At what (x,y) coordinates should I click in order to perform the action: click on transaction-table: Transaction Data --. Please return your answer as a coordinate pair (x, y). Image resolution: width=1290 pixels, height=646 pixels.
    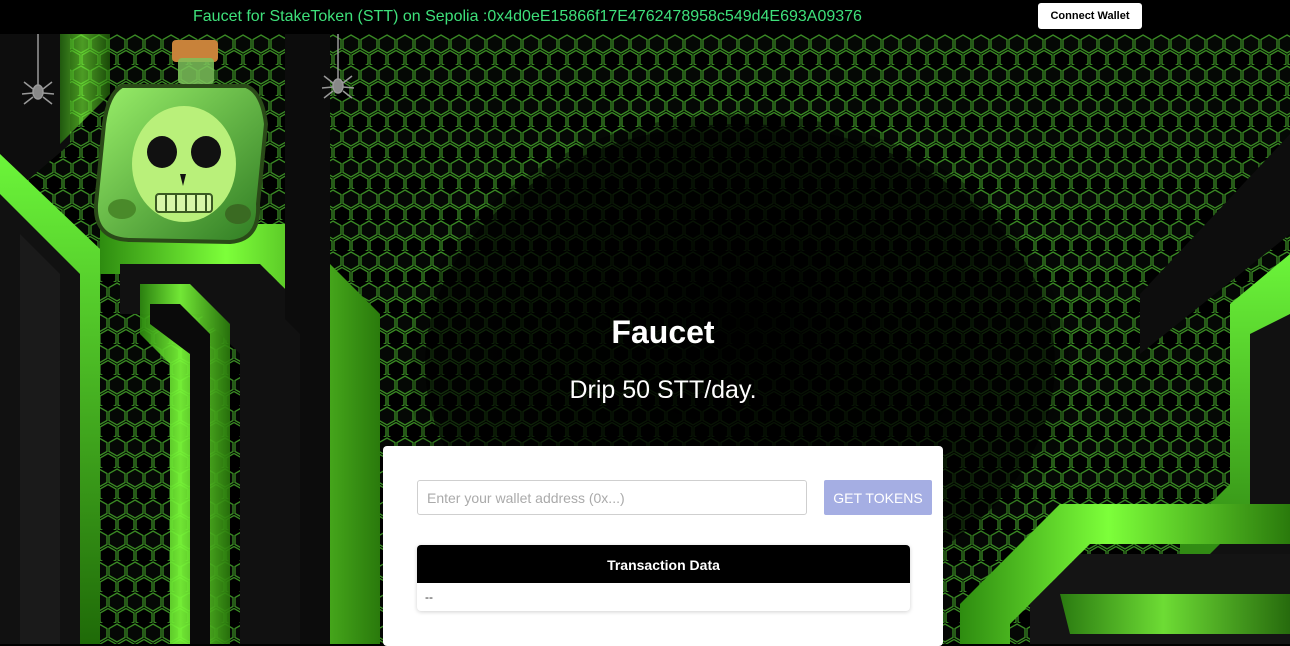
    Looking at the image, I should click on (663, 578).